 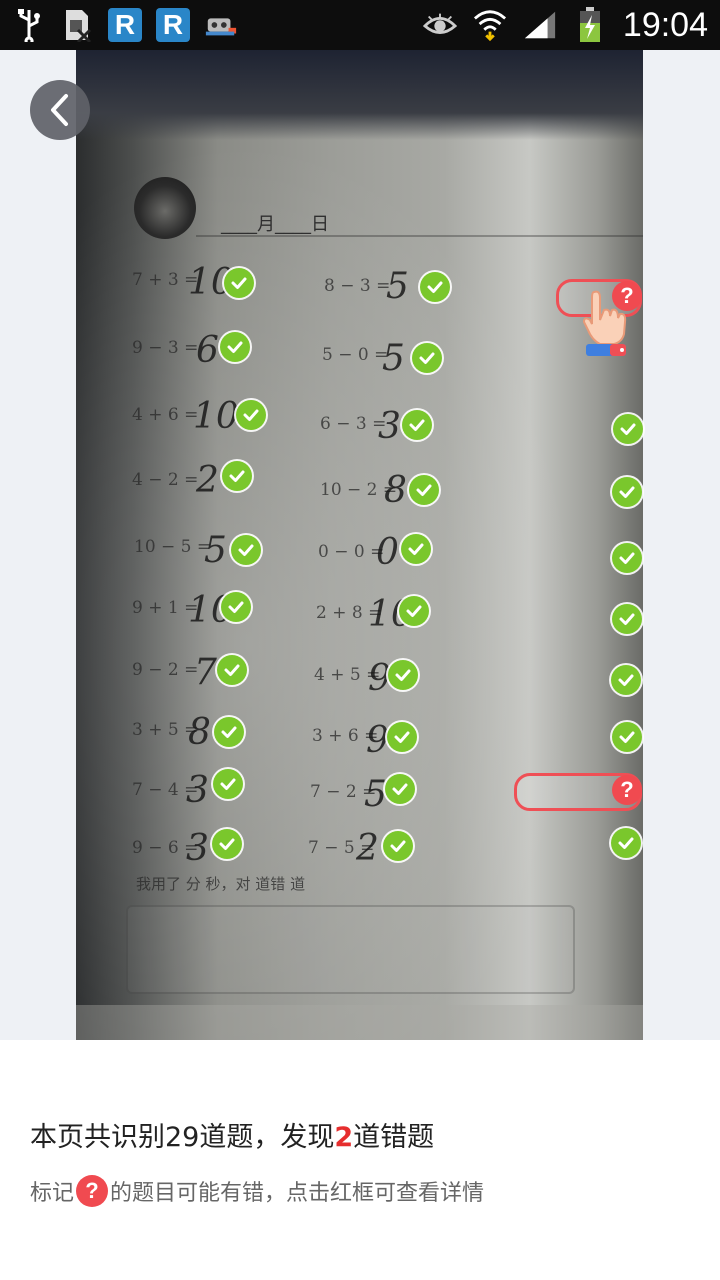 I want to click on handwritten-answer: 7, so click(x=205, y=672).